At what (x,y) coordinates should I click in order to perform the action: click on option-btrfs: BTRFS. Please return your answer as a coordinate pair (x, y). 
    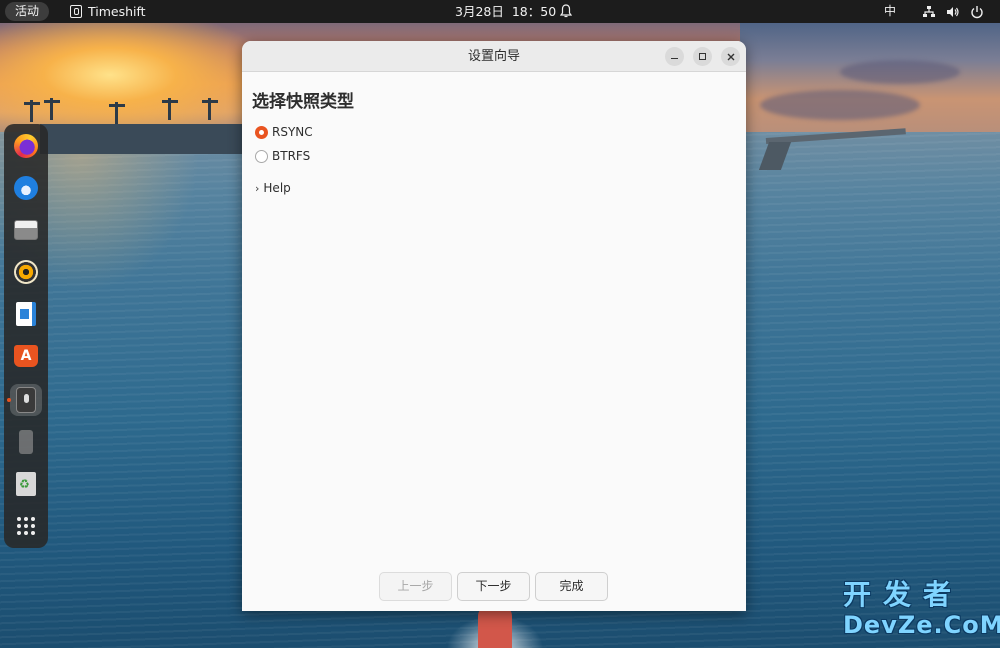
    Looking at the image, I should click on (282, 156).